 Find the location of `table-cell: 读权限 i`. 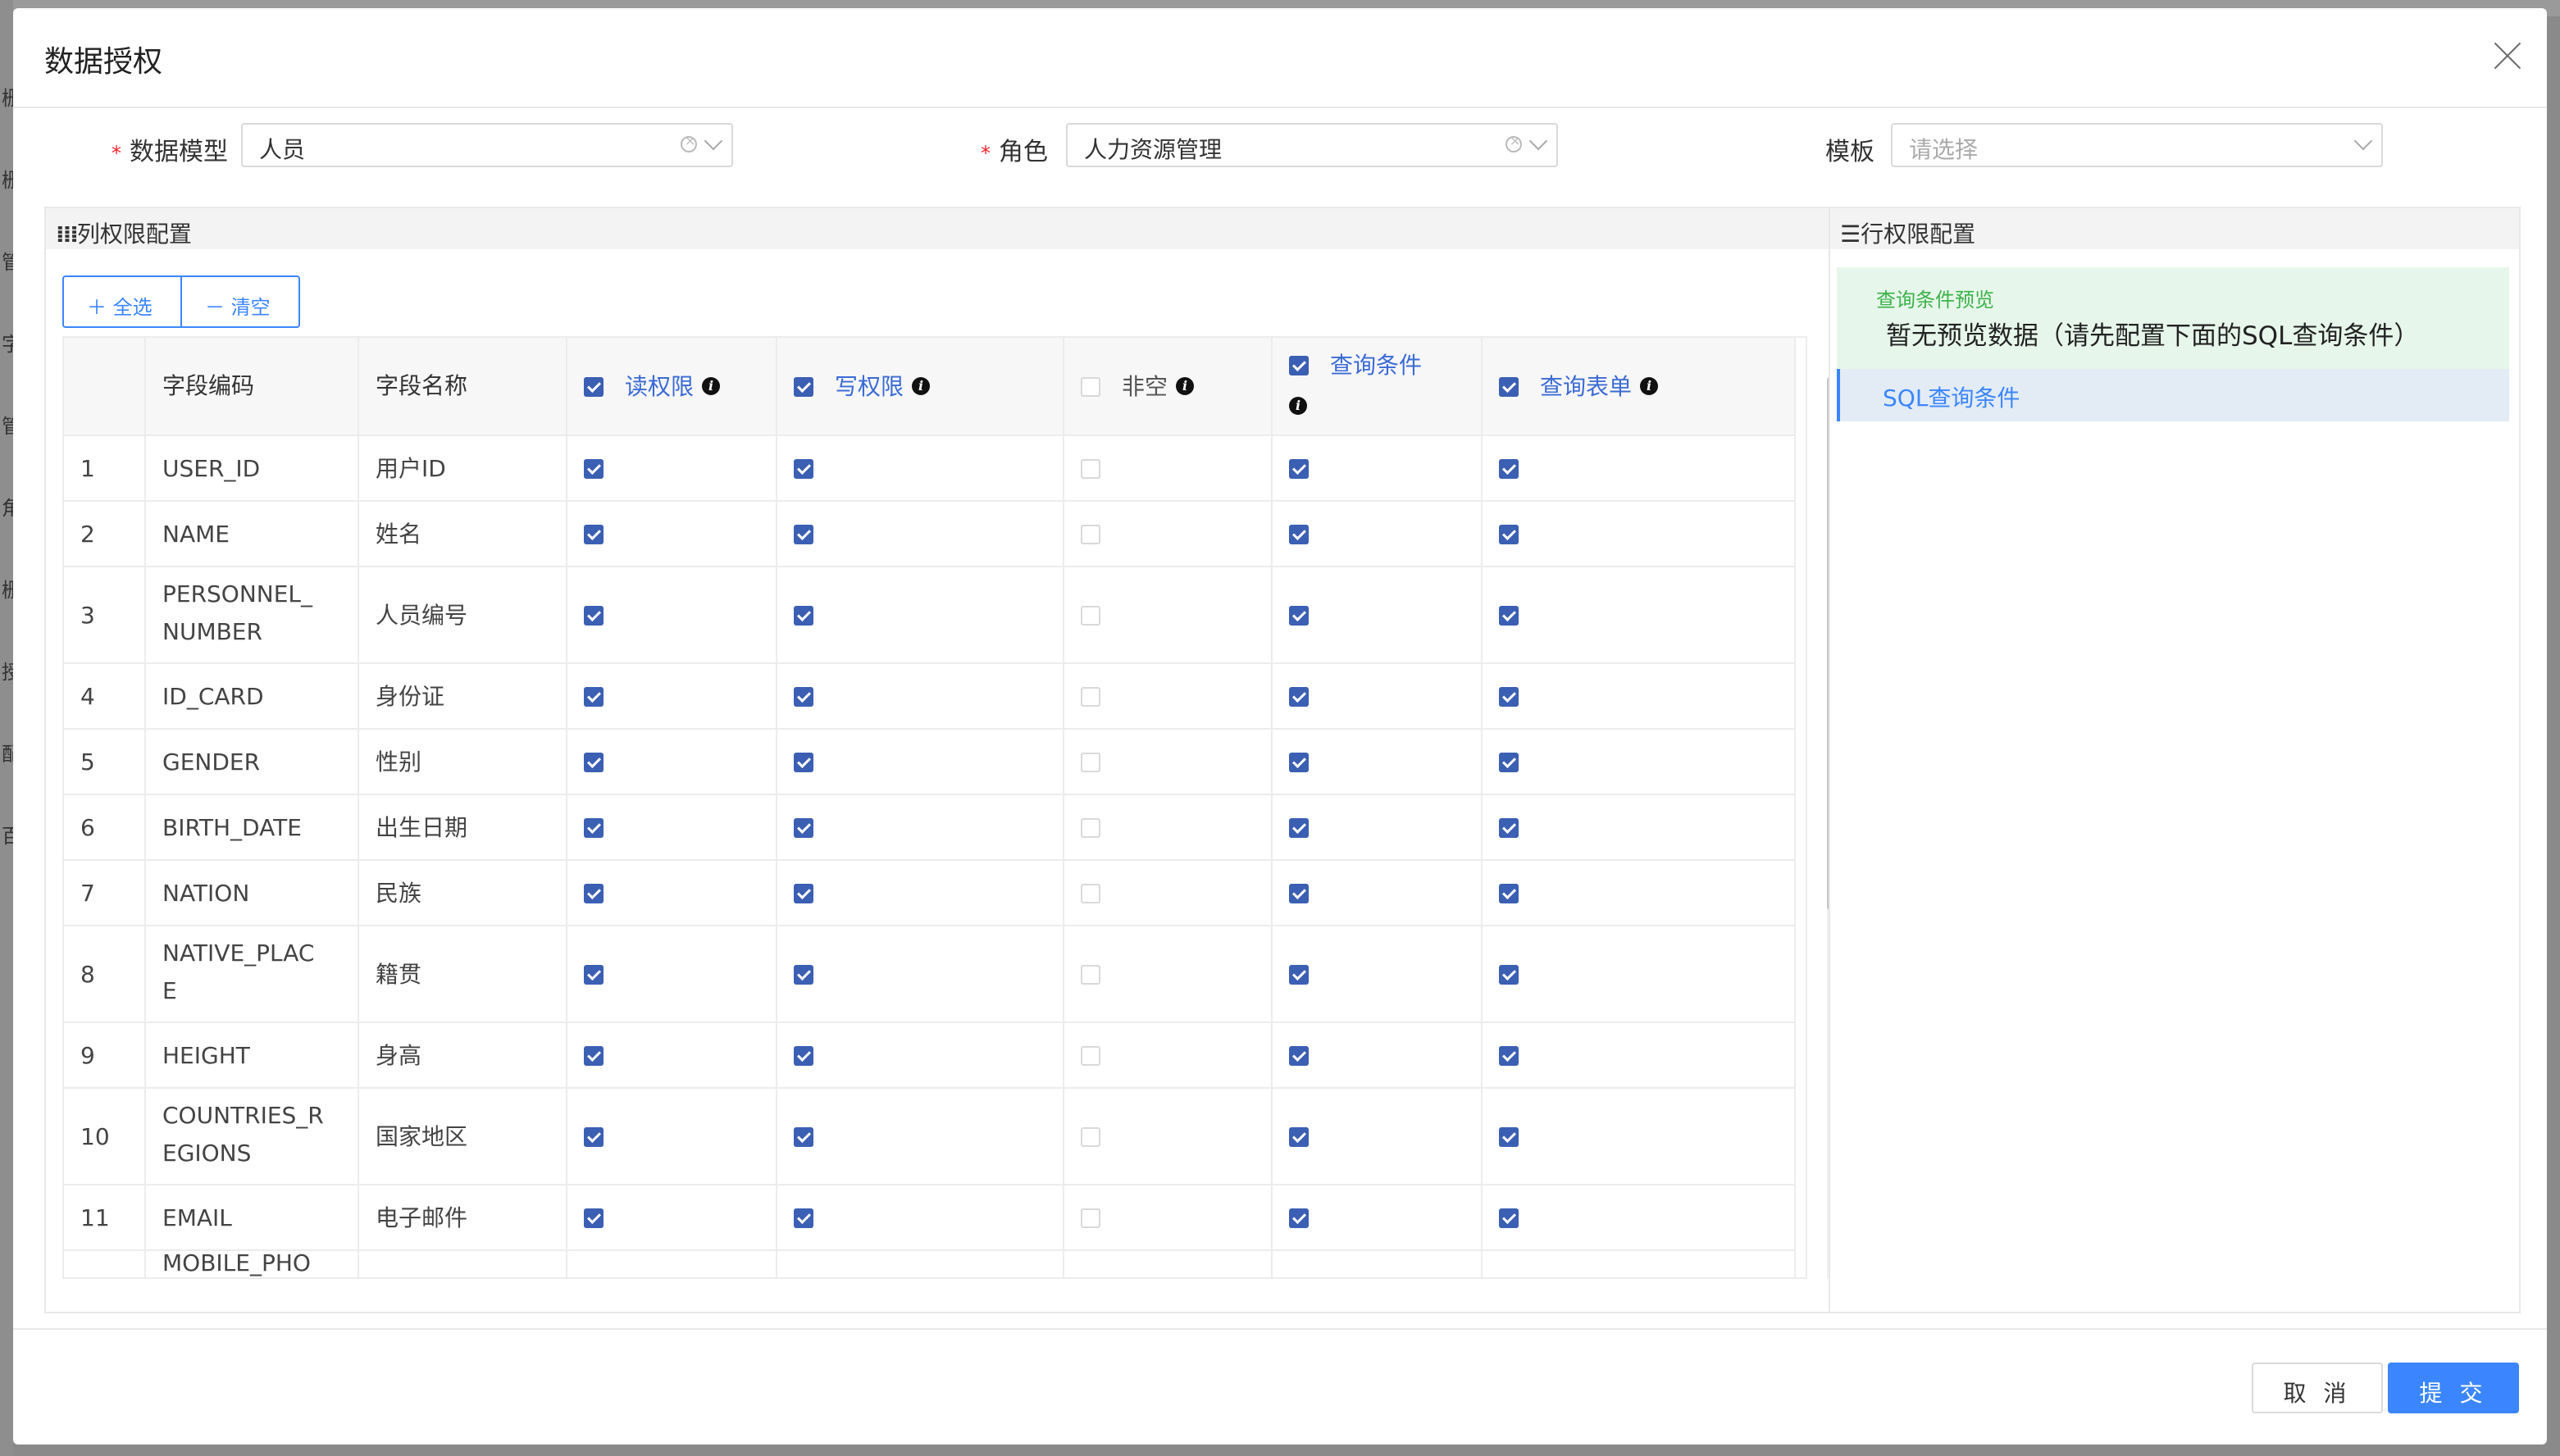

table-cell: 读权限 i is located at coordinates (672, 386).